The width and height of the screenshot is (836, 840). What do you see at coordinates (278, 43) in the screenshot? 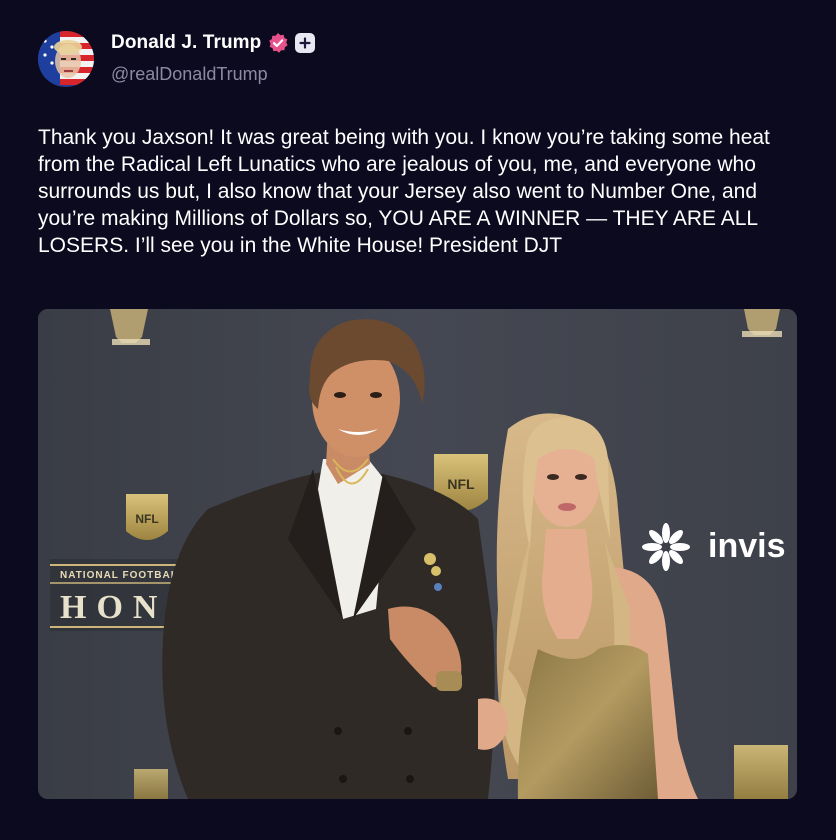
I see `verified-badge-icon` at bounding box center [278, 43].